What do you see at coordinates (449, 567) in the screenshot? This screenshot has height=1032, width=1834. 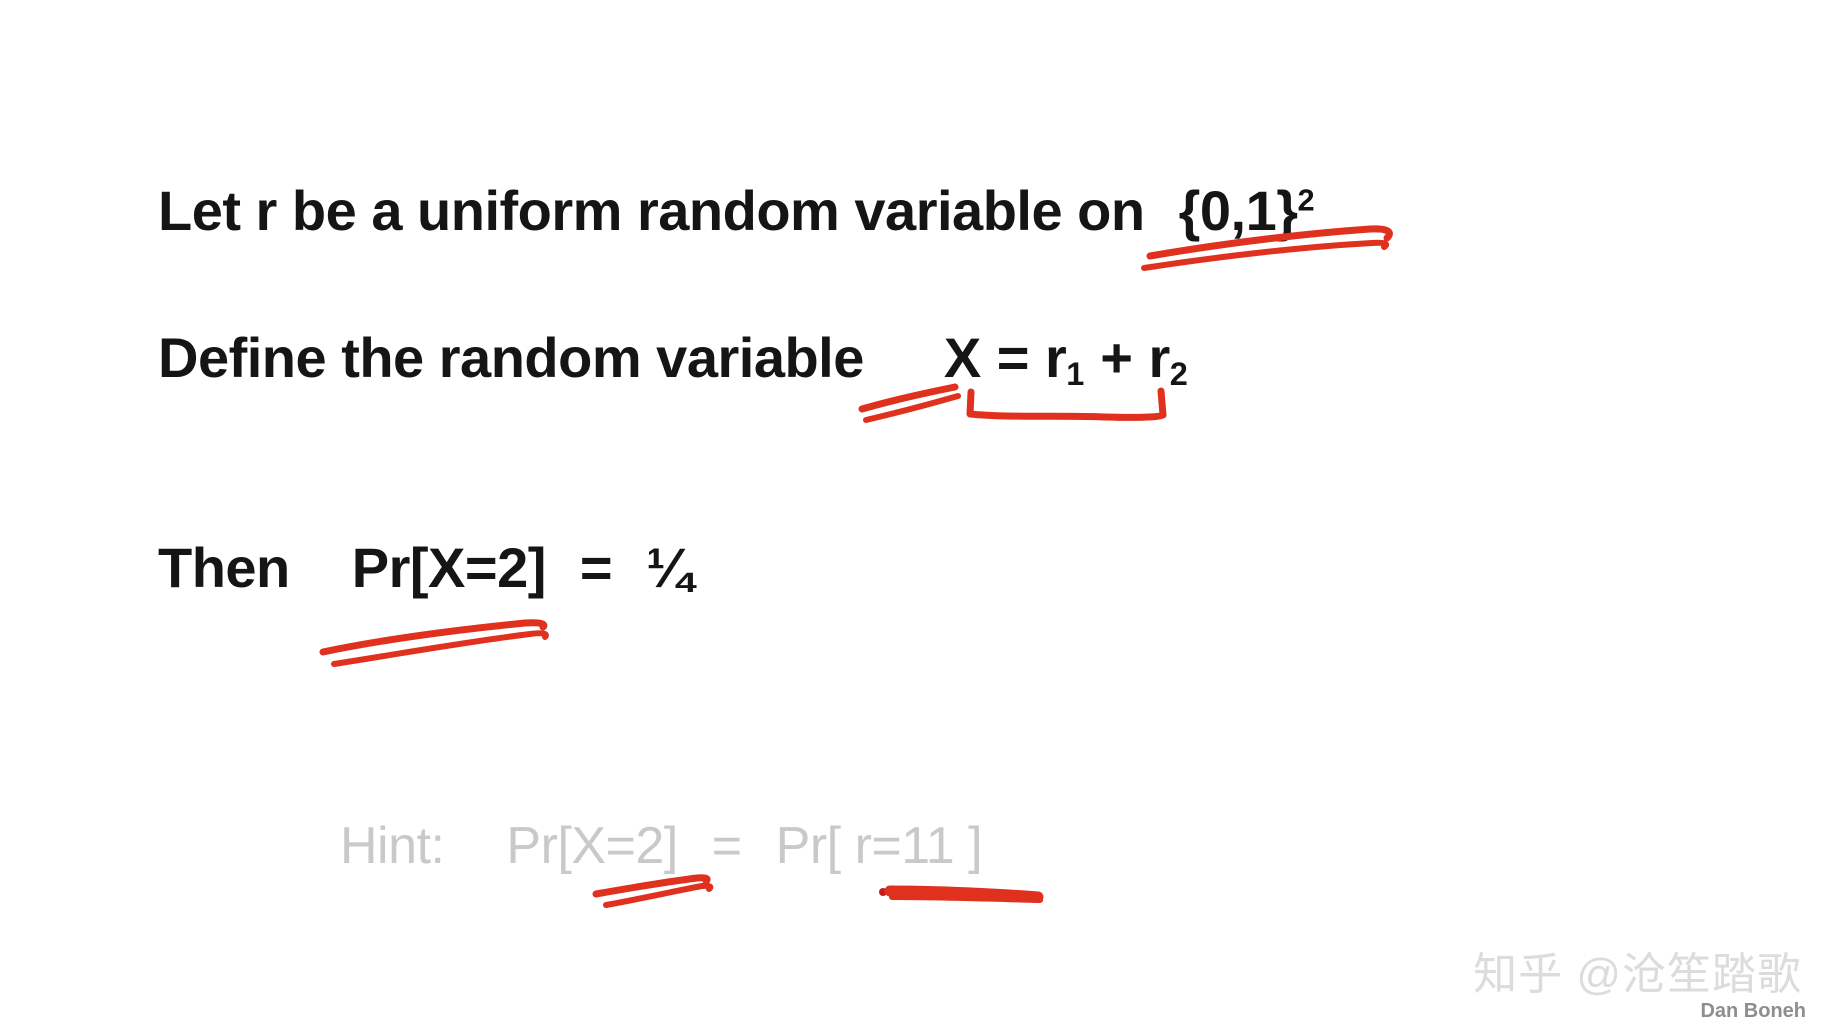 I see `line3-probability-text: Pr[X=2]` at bounding box center [449, 567].